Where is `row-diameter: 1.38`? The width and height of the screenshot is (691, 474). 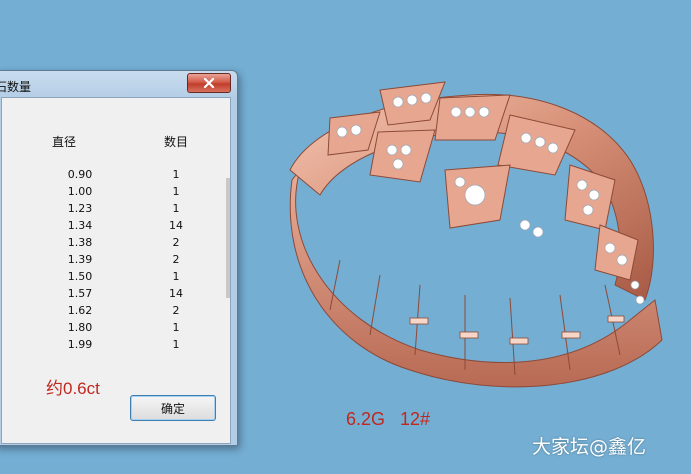 row-diameter: 1.38 is located at coordinates (80, 242).